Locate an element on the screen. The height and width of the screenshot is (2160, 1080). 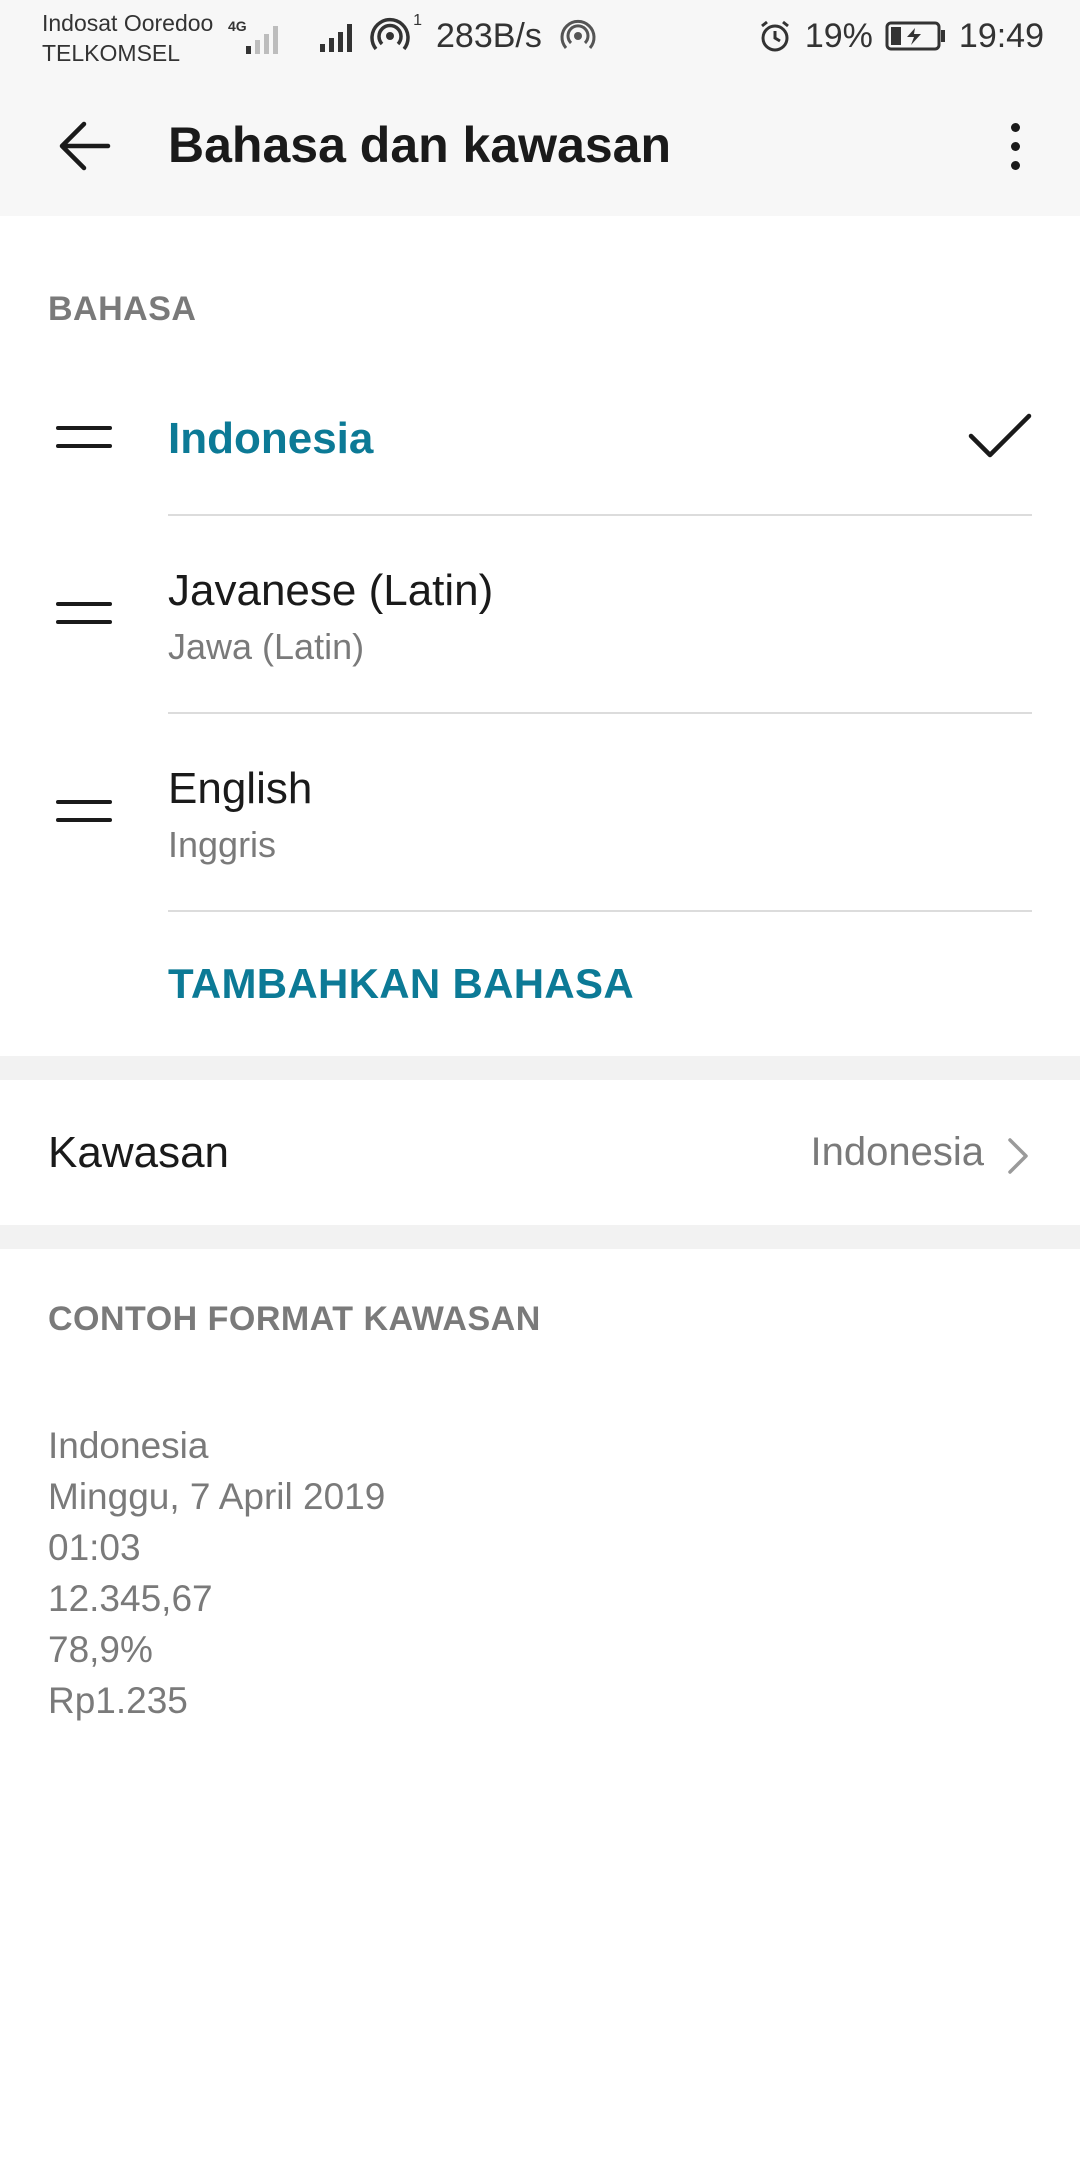
section-header-format-example: CONTOH FORMAT KAWASAN is located at coordinates (294, 1319).